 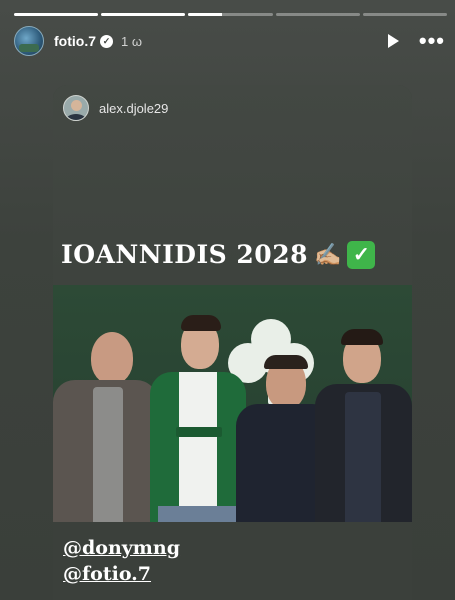 I want to click on story-progress-bar, so click(x=231, y=14).